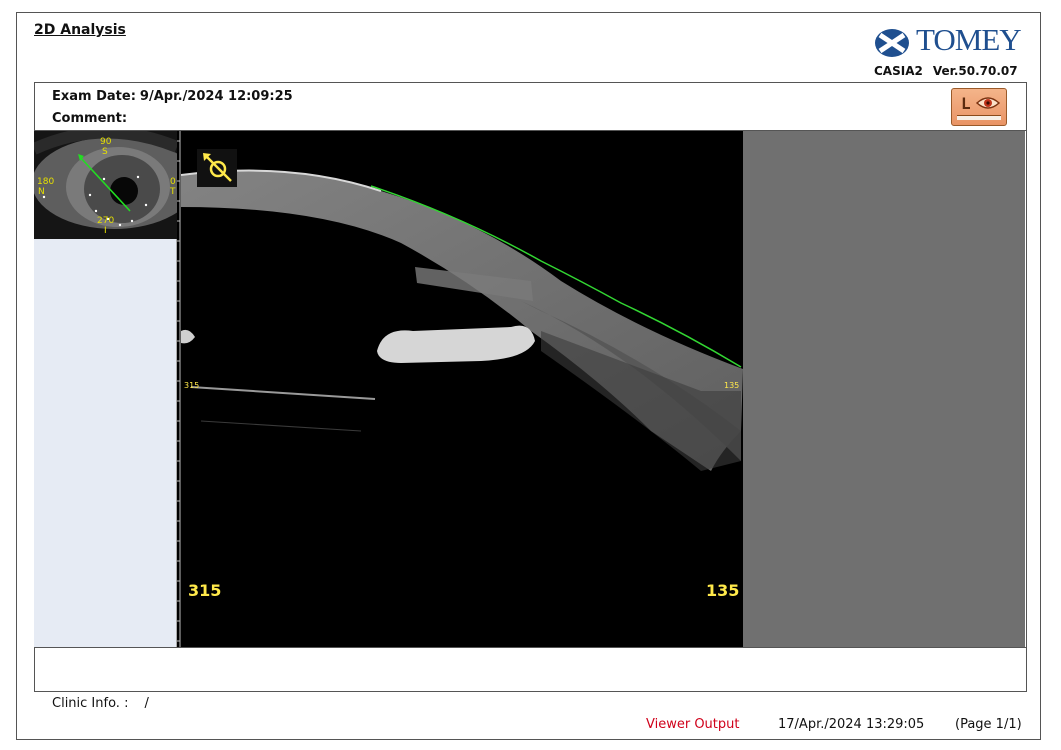 The width and height of the screenshot is (1061, 750). I want to click on right-meridian-label: 135, so click(723, 590).